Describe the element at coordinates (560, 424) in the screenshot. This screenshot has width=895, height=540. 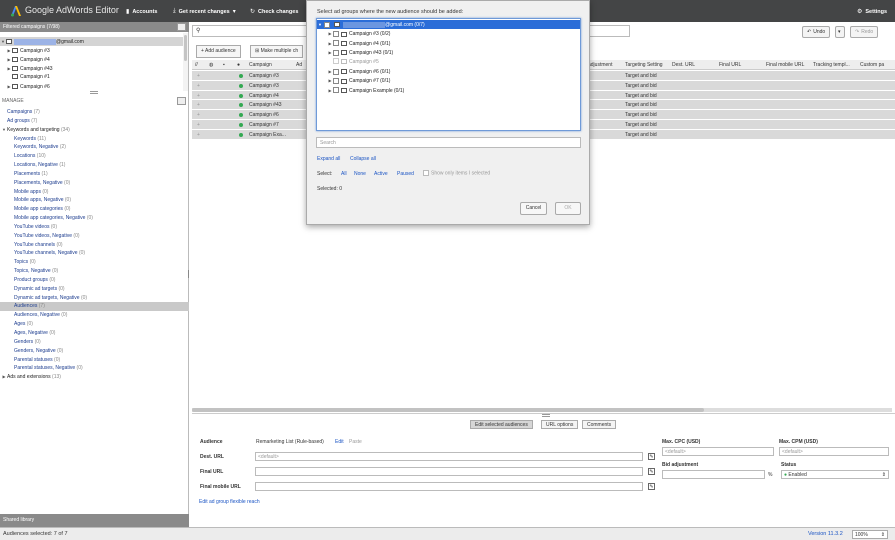
I see `tab-url-options: URL options` at that location.